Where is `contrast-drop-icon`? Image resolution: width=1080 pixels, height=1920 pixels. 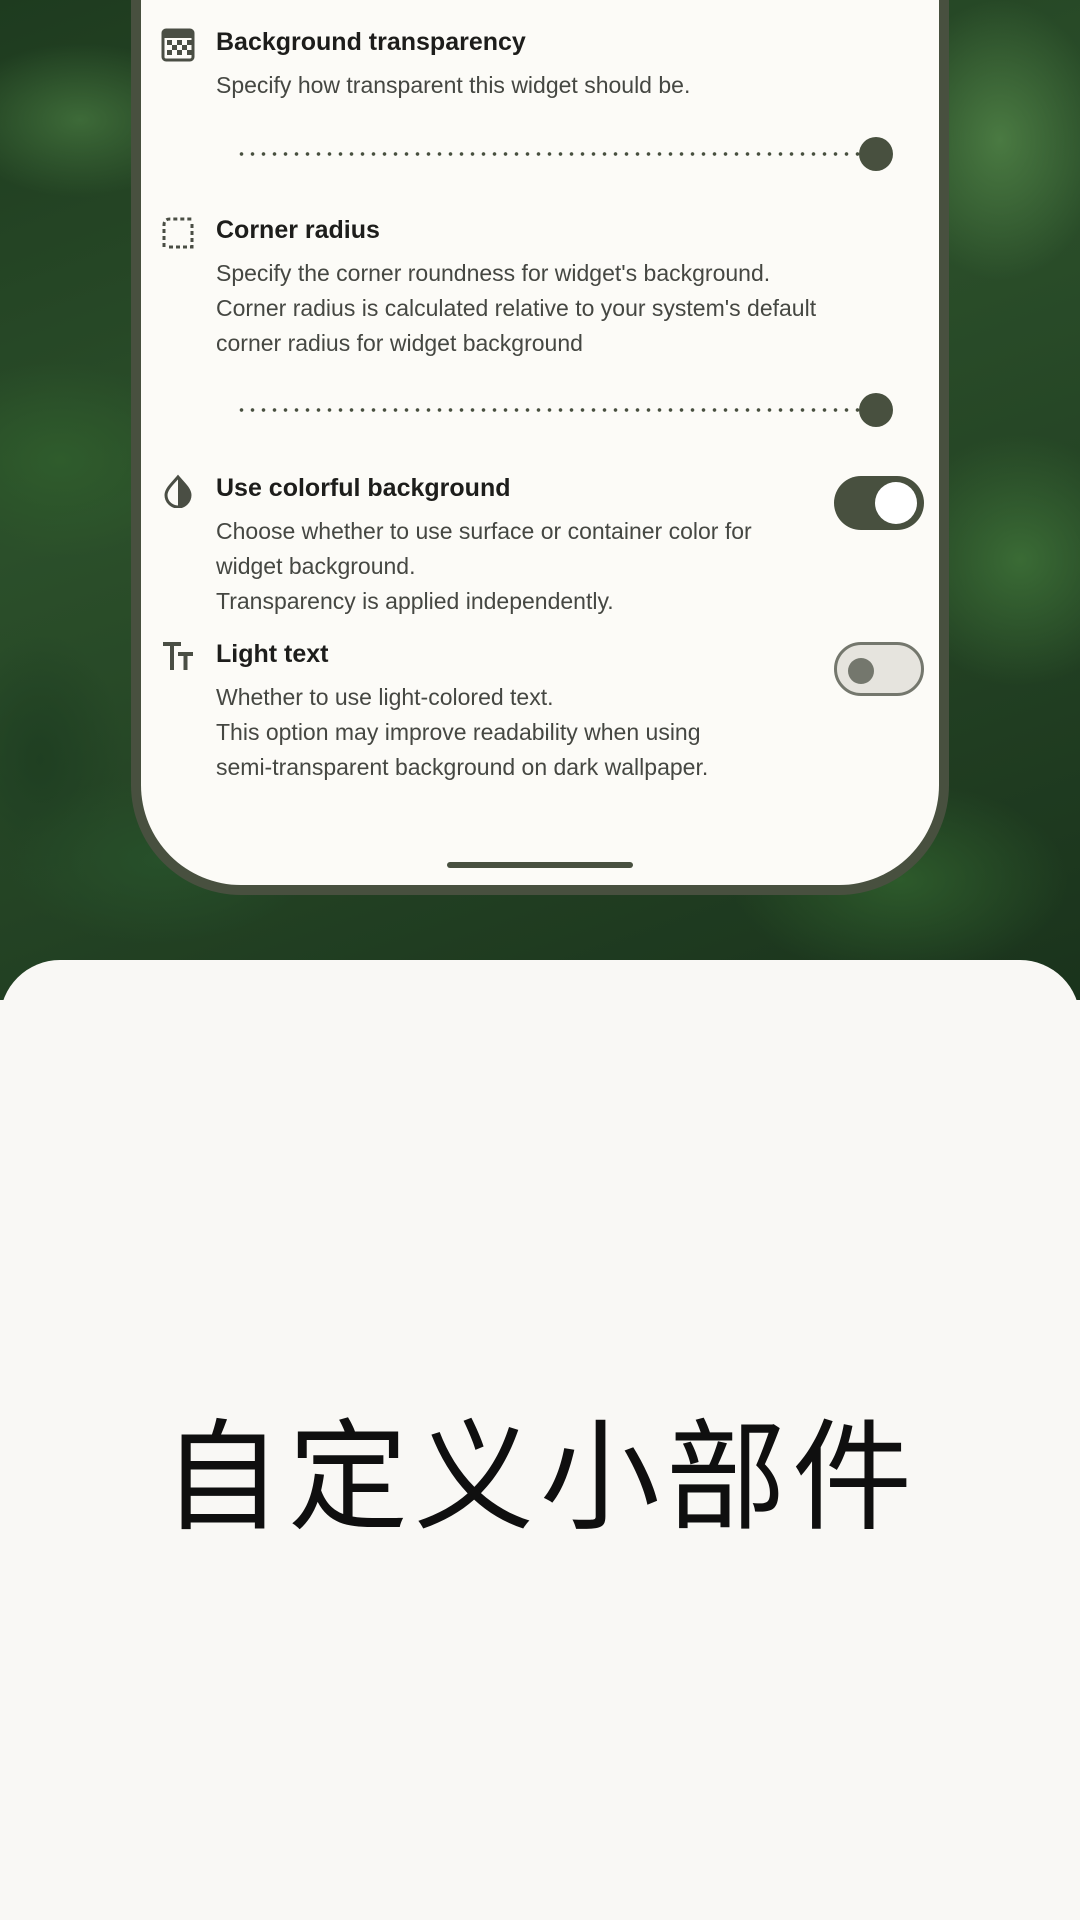 contrast-drop-icon is located at coordinates (178, 491).